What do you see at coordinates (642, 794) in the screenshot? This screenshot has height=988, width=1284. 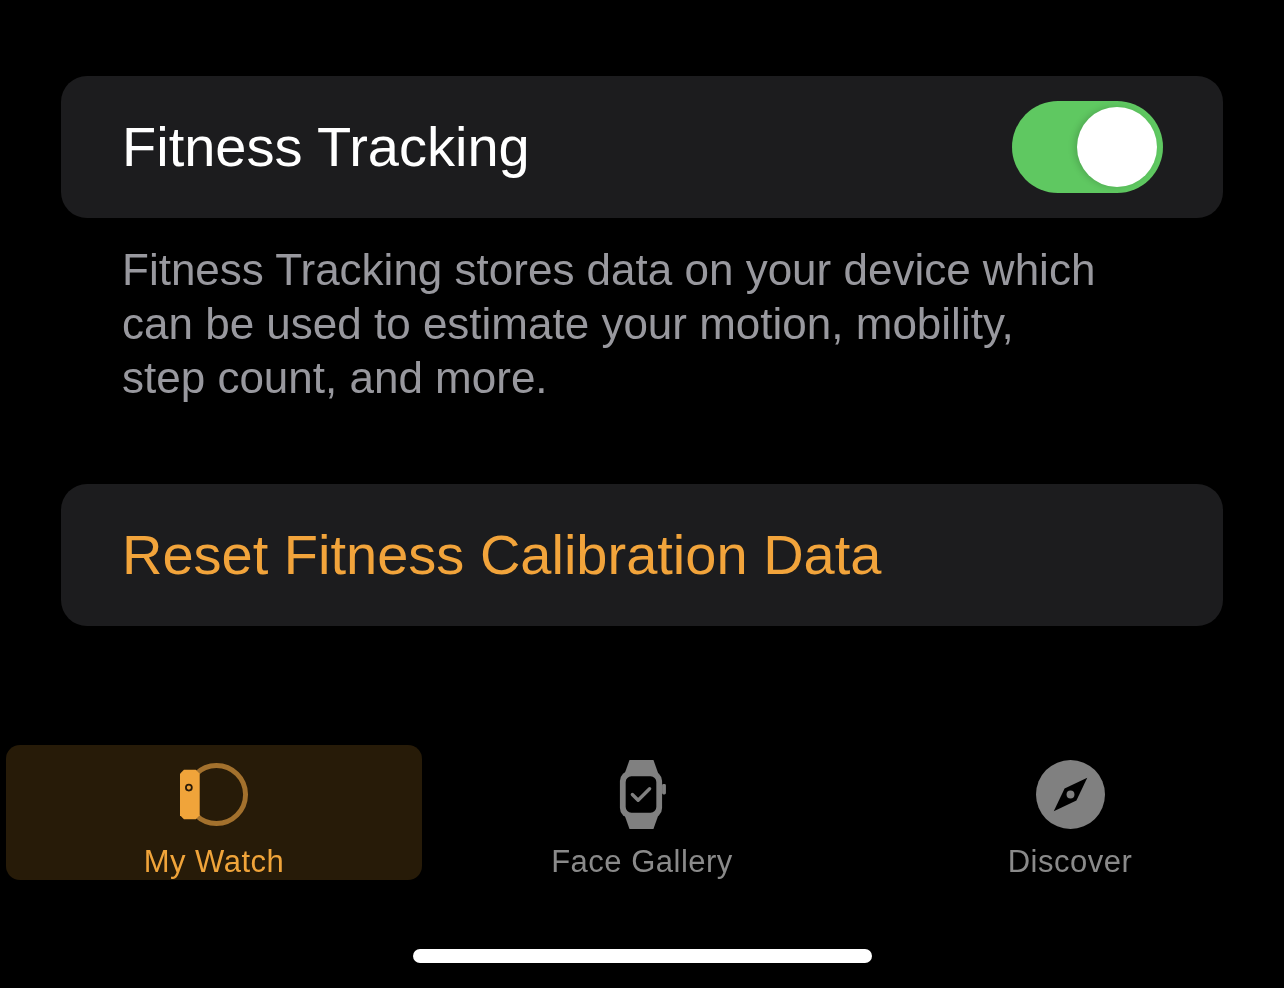 I see `watch-front-icon` at bounding box center [642, 794].